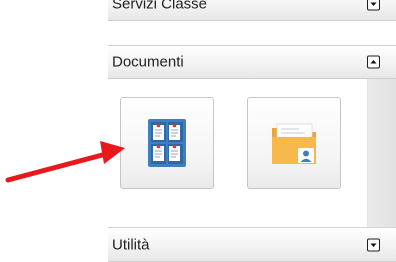  I want to click on collapse-up-icon, so click(373, 62).